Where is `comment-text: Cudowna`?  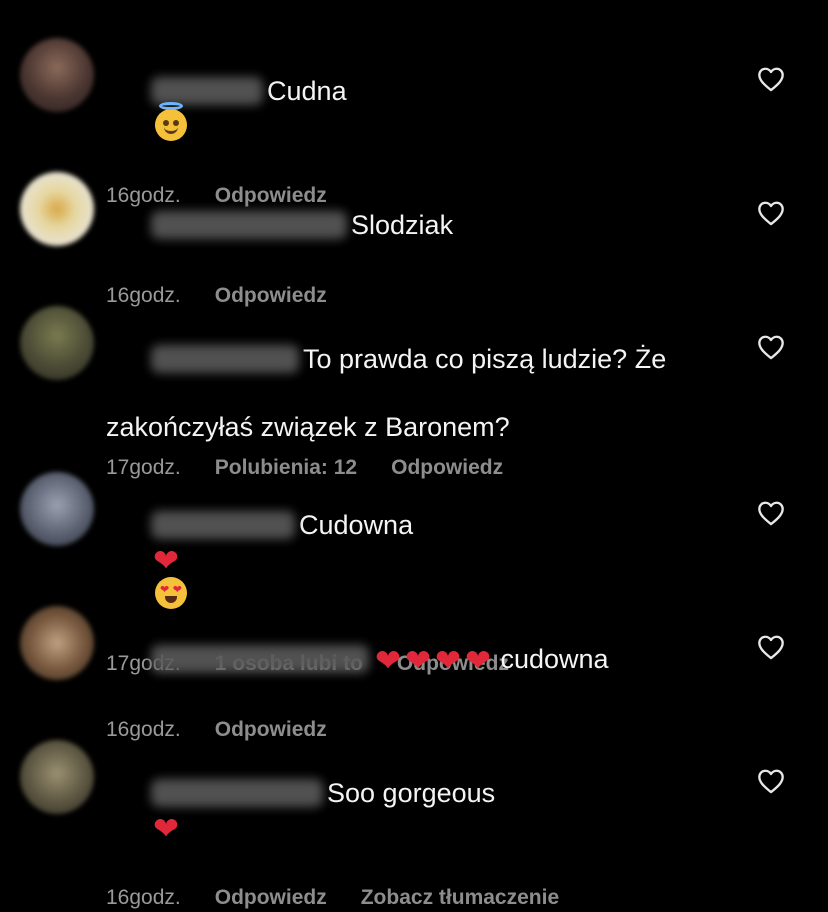
comment-text: Cudowna is located at coordinates (356, 525).